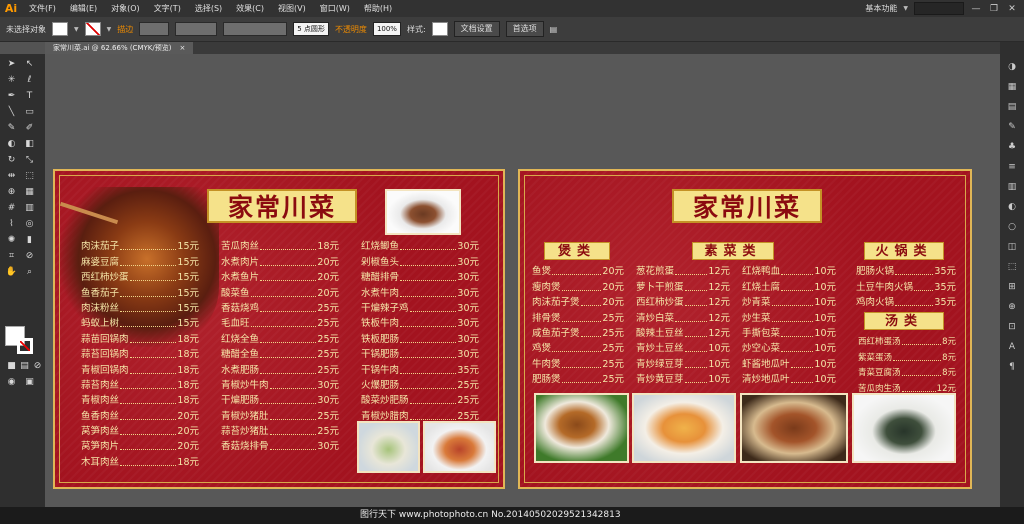  I want to click on perspective-grid-tool-icon: ▦, so click(29, 192).